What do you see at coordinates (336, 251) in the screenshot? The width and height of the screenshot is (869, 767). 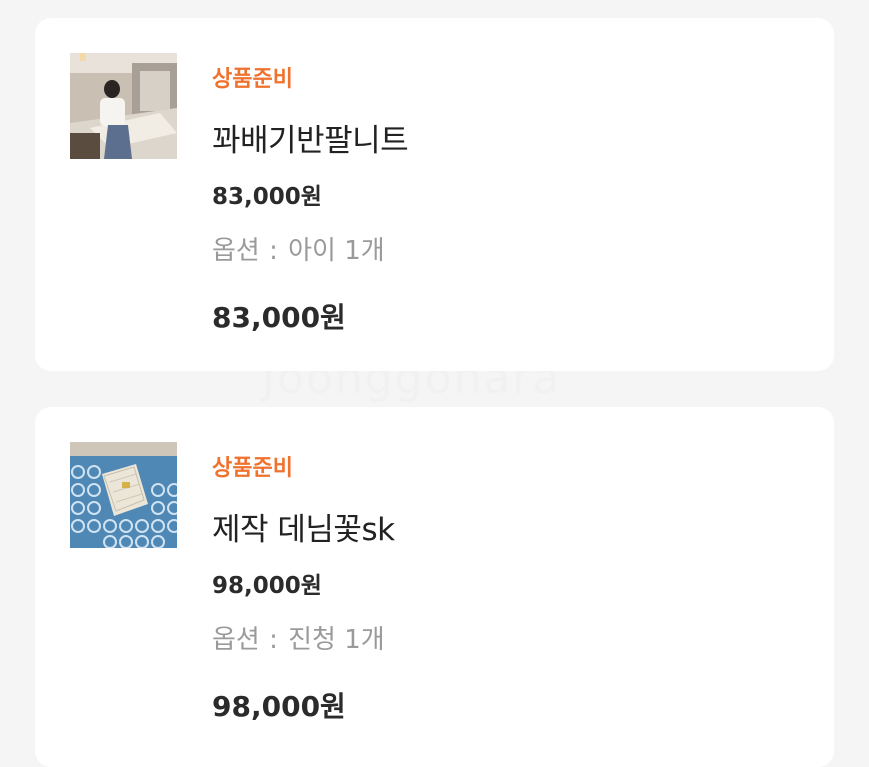 I see `option-value: 아이 1개` at bounding box center [336, 251].